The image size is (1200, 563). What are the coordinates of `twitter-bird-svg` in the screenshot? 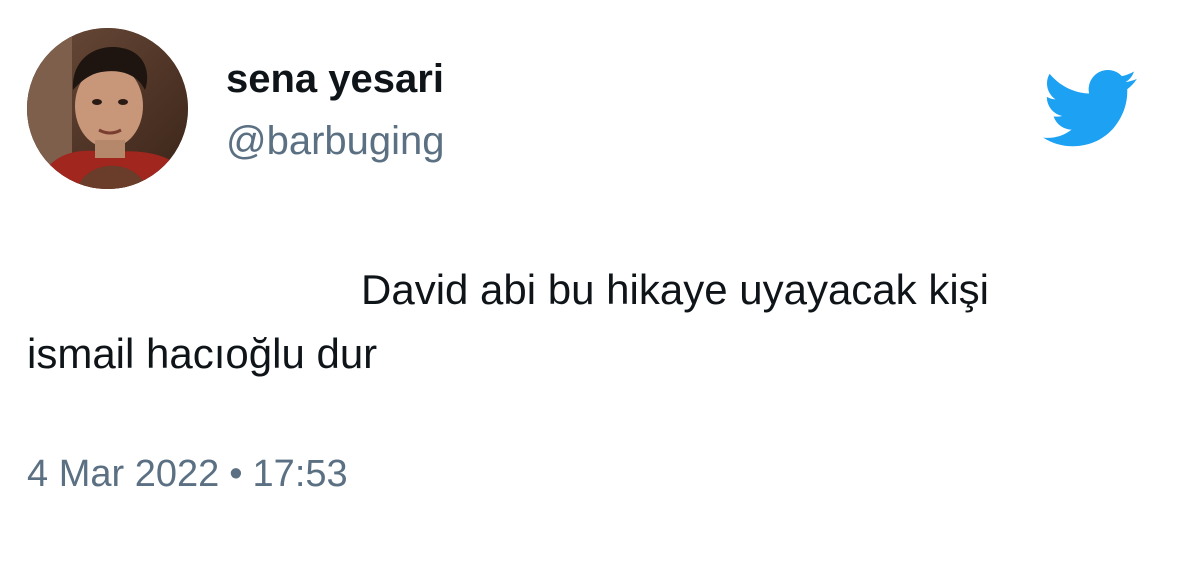 It's located at (1090, 108).